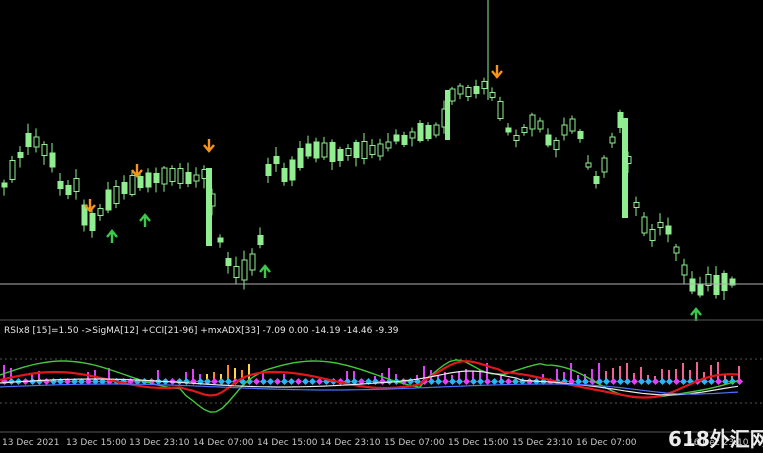  Describe the element at coordinates (223, 443) in the screenshot. I see `time-label: 14 Dec 07:00` at that location.